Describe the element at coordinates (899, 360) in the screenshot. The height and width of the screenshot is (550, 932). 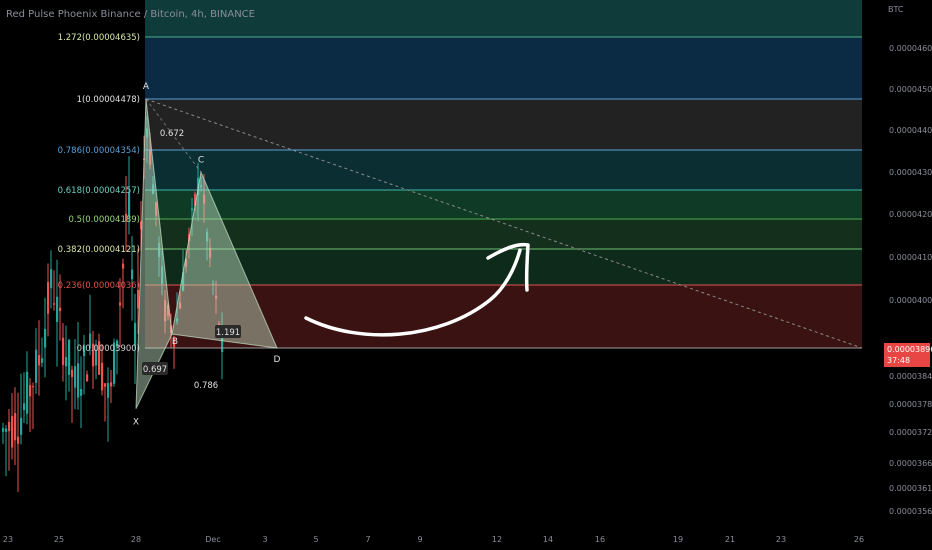
I see `bar-countdown: 37:48` at that location.